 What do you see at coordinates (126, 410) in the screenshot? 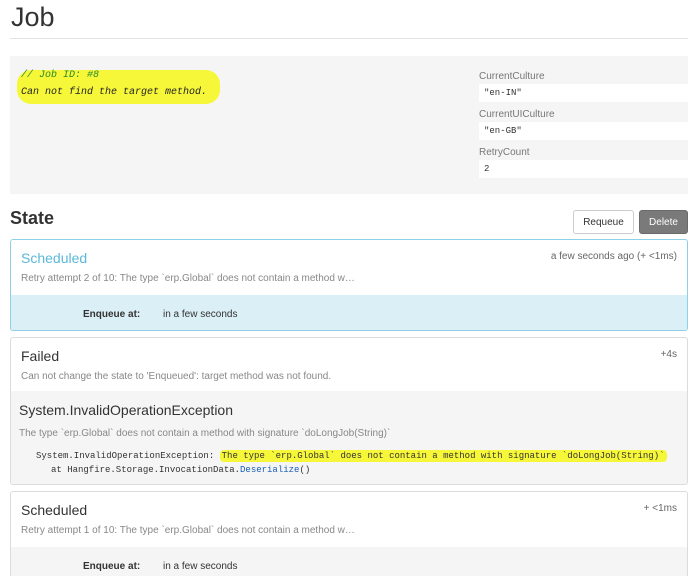
I see `exception-type: System.InvalidOperationException` at bounding box center [126, 410].